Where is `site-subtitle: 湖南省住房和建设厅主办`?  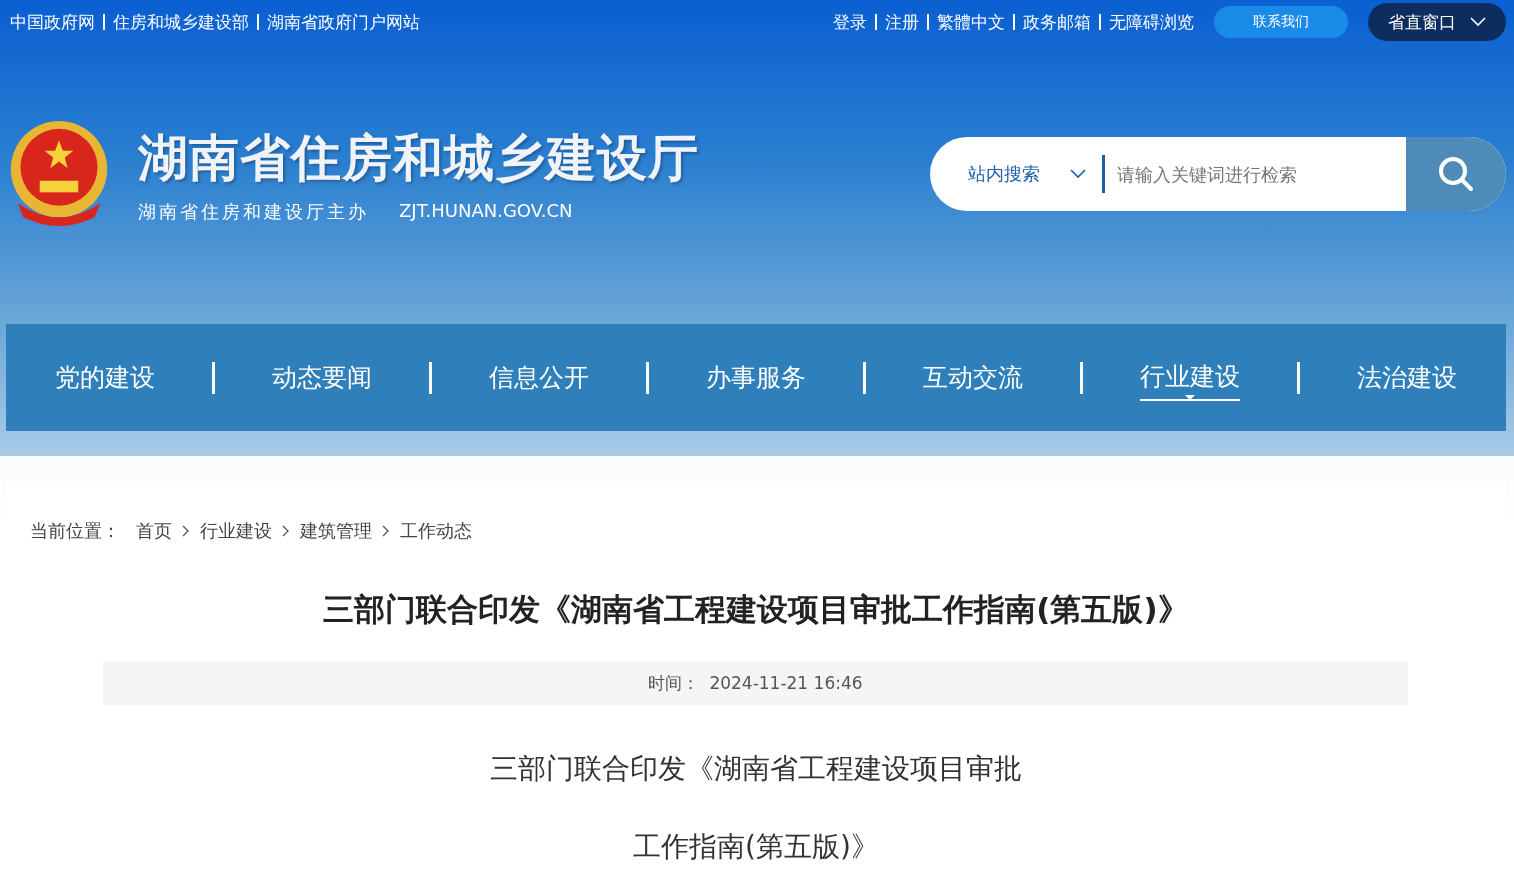 site-subtitle: 湖南省住房和建设厅主办 is located at coordinates (253, 211).